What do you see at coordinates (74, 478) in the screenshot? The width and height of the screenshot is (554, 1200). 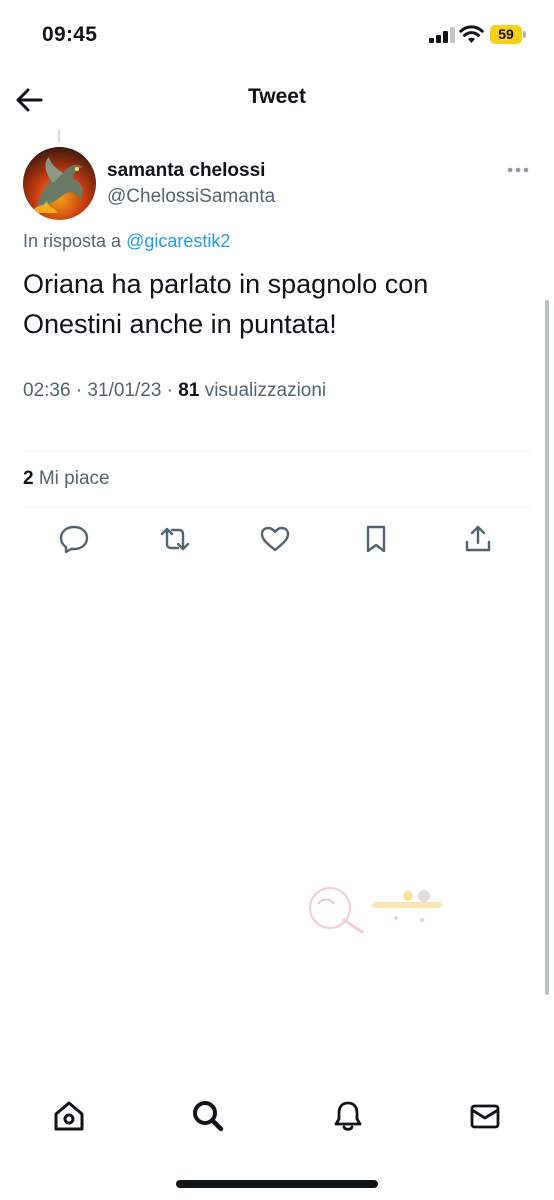 I see `likes-label: Mi piace` at bounding box center [74, 478].